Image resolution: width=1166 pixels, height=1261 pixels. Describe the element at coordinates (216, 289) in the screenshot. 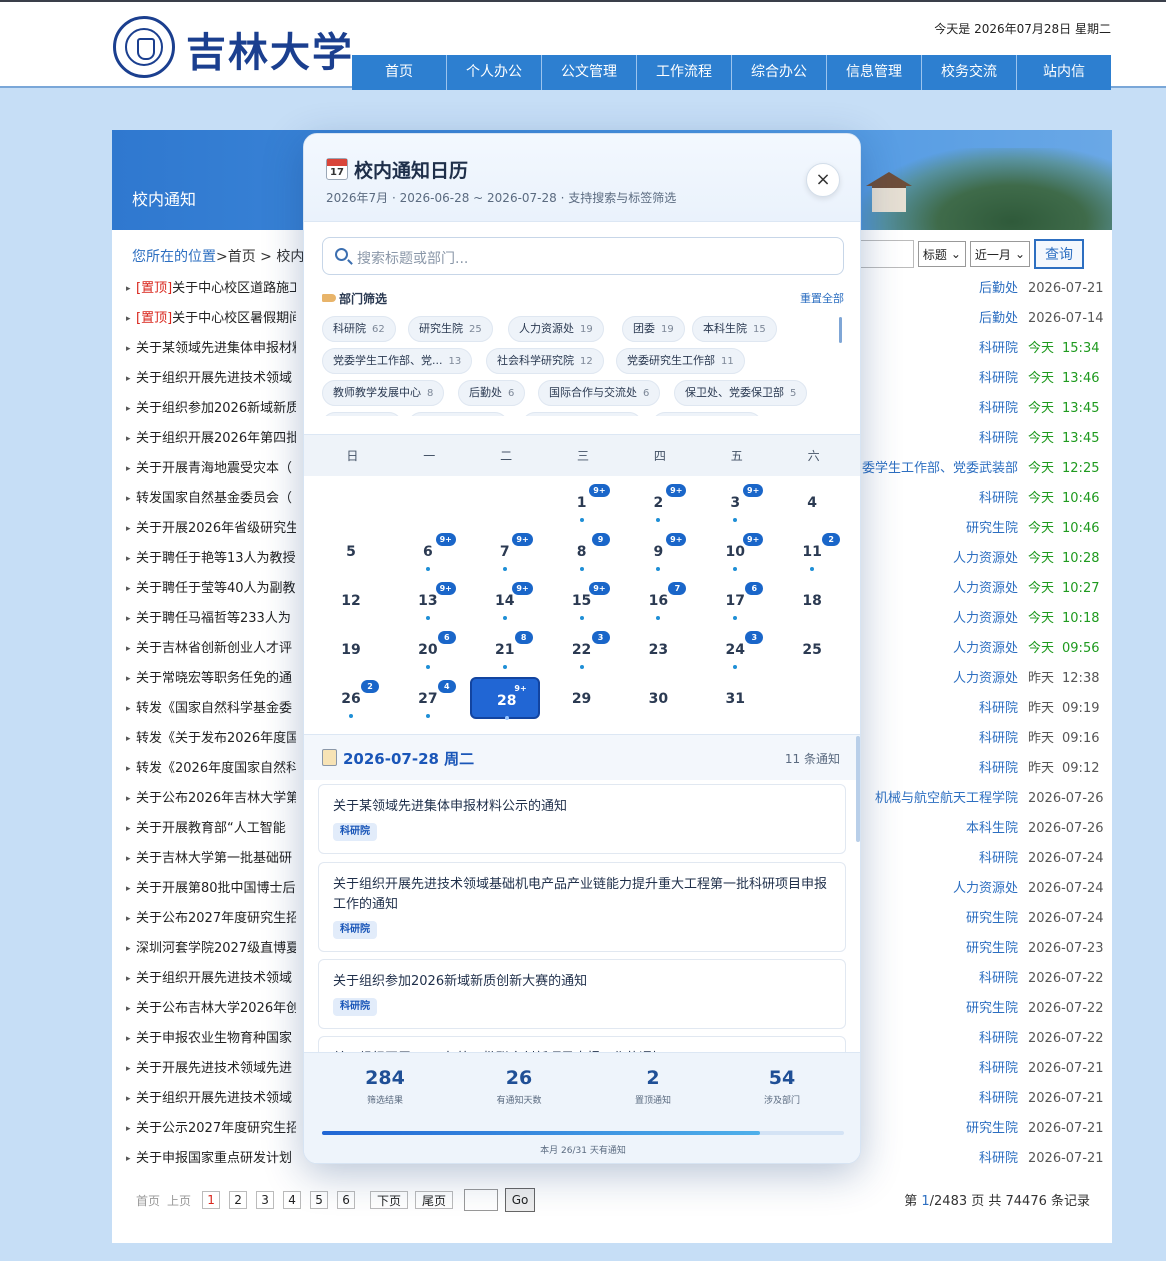

I see `notice-title: [置顶]关于中心校区道路施工` at that location.